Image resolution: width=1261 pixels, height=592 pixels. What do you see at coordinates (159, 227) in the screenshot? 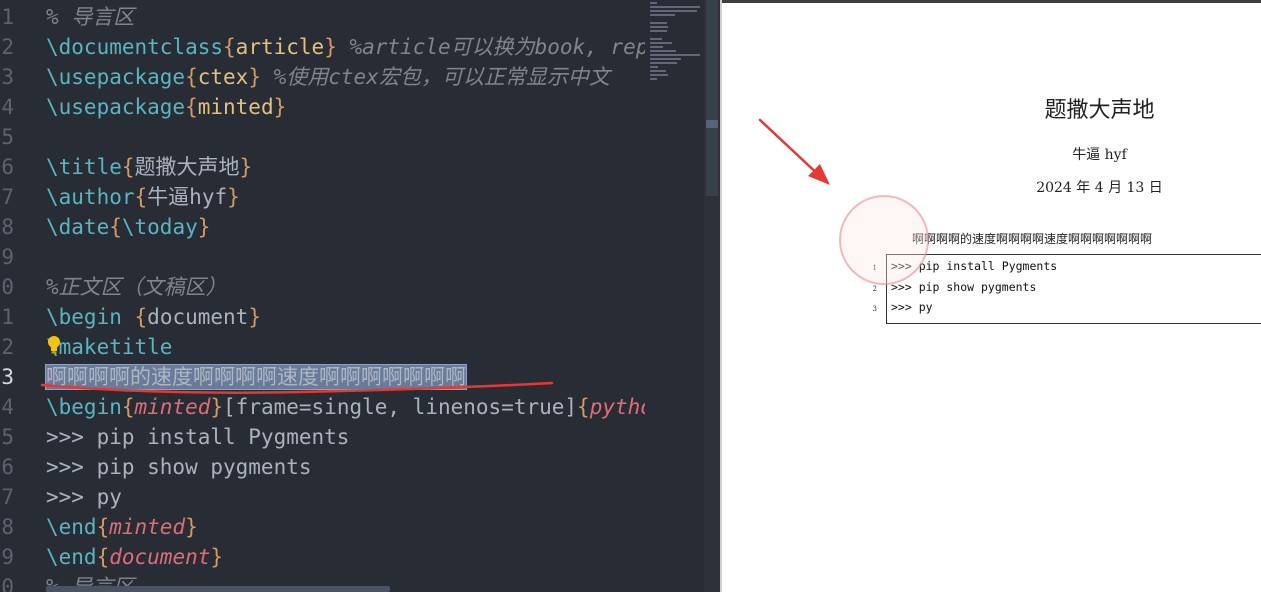
I see `token-command: \today` at bounding box center [159, 227].